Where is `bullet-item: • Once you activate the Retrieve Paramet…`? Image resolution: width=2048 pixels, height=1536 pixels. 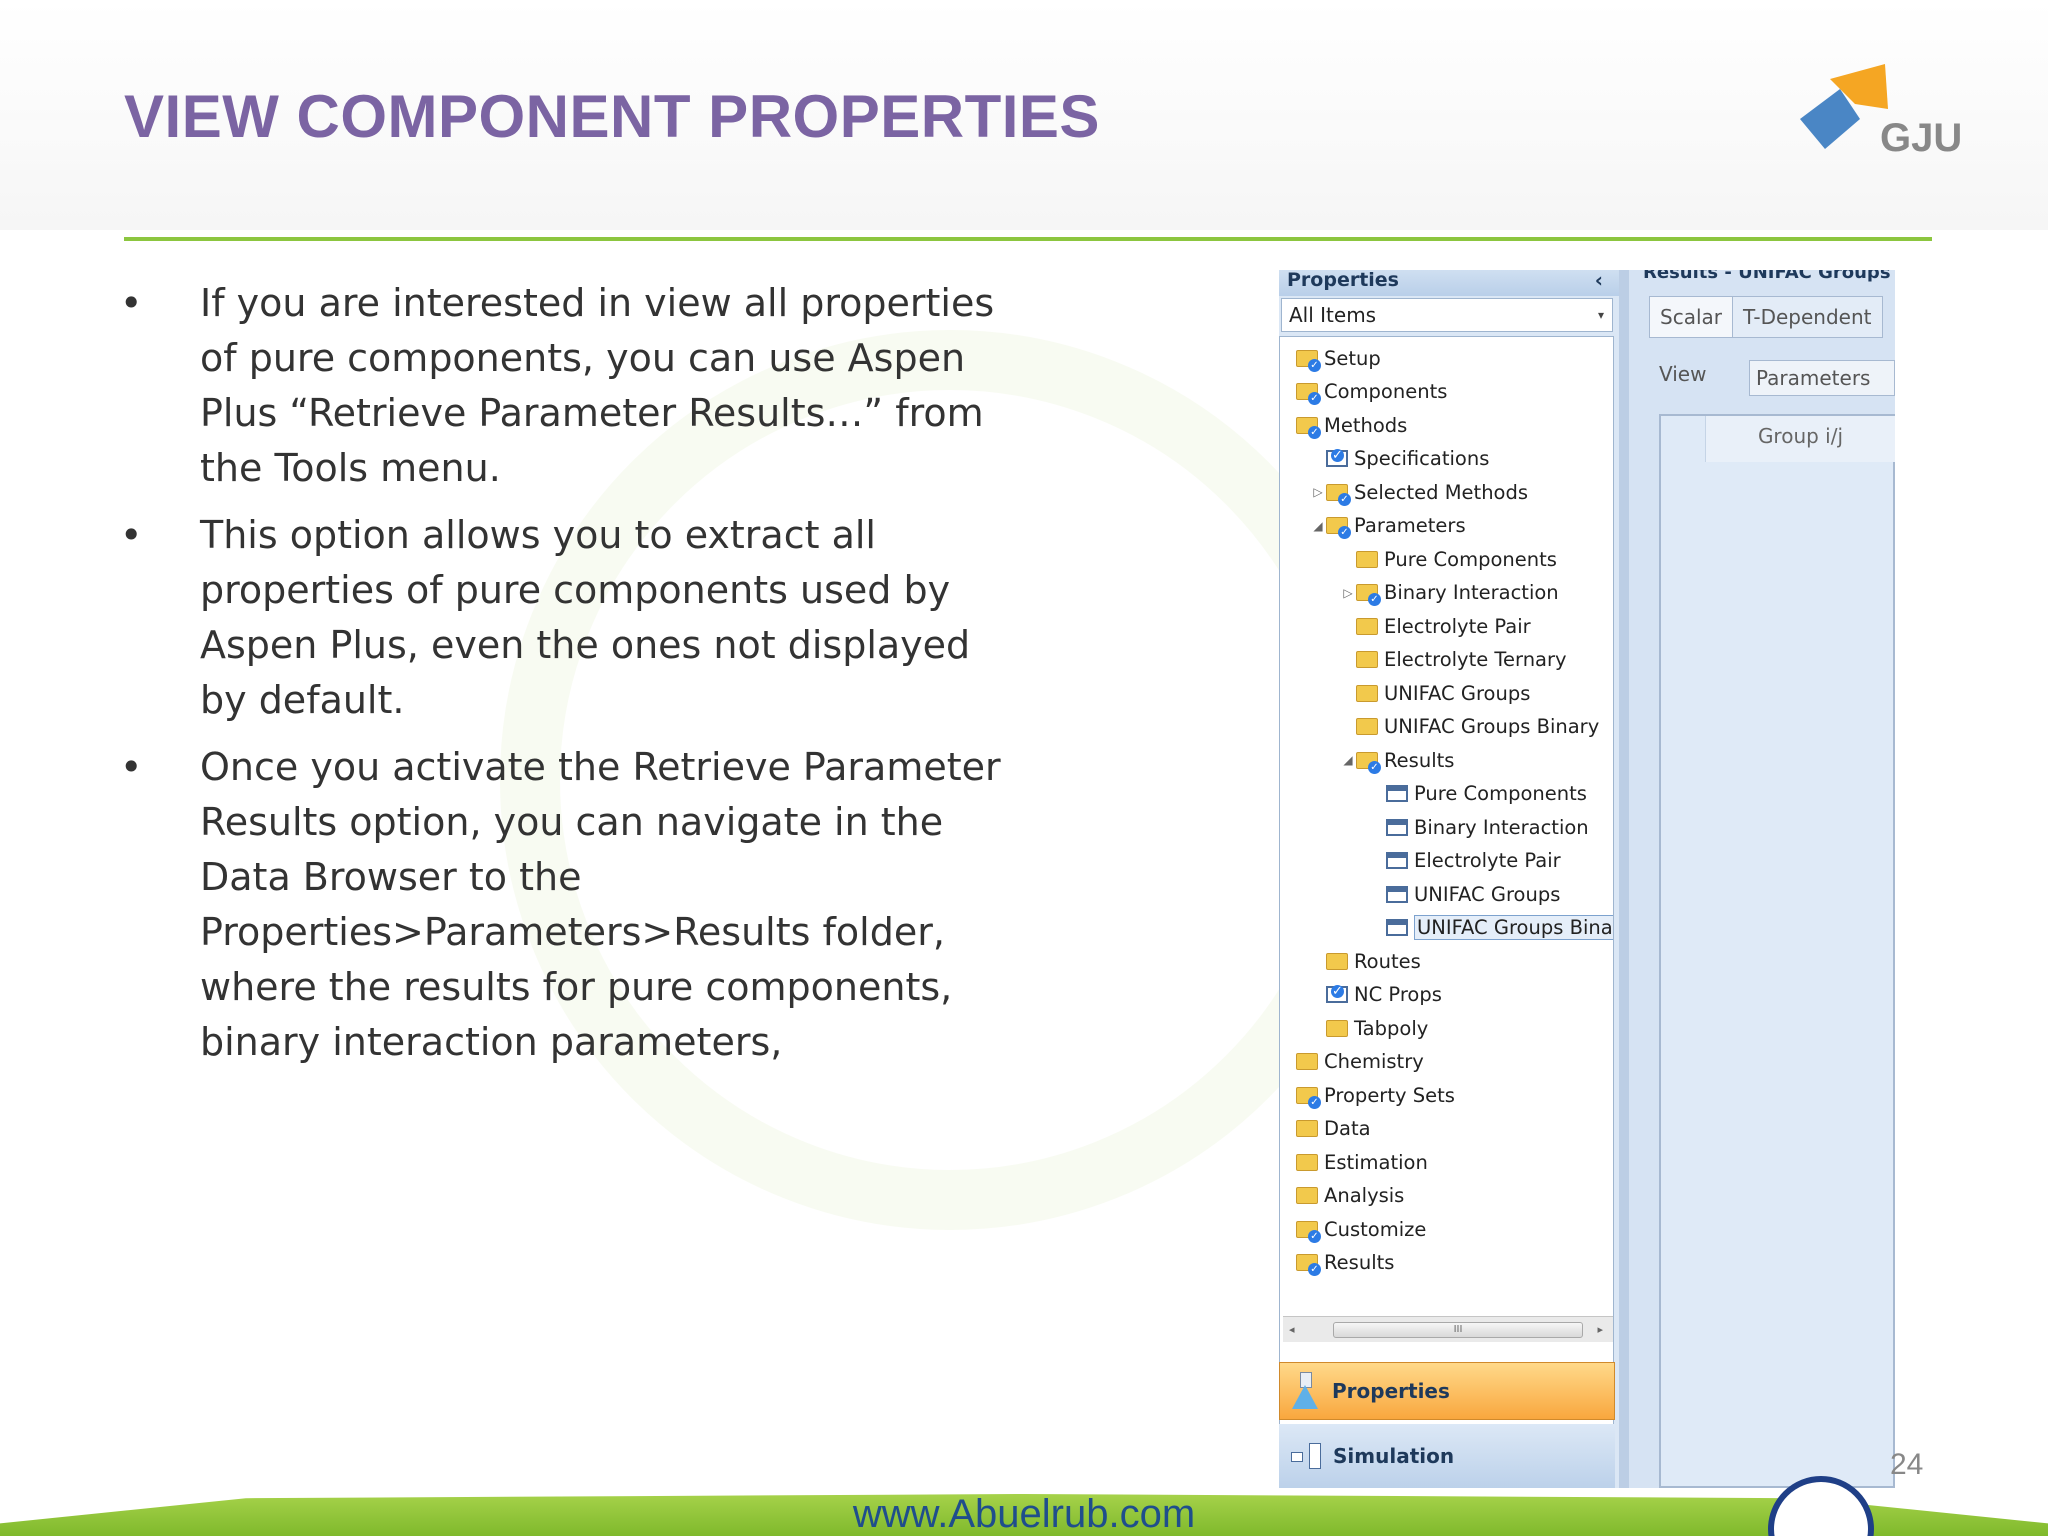 bullet-item: • Once you activate the Retrieve Paramet… is located at coordinates (566, 905).